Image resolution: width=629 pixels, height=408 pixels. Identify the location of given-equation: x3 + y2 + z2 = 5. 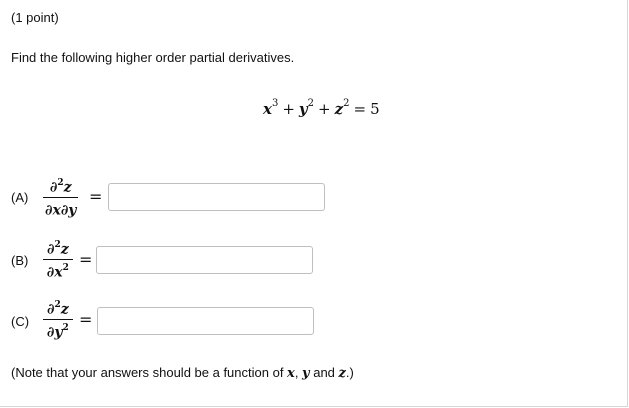
(321, 108).